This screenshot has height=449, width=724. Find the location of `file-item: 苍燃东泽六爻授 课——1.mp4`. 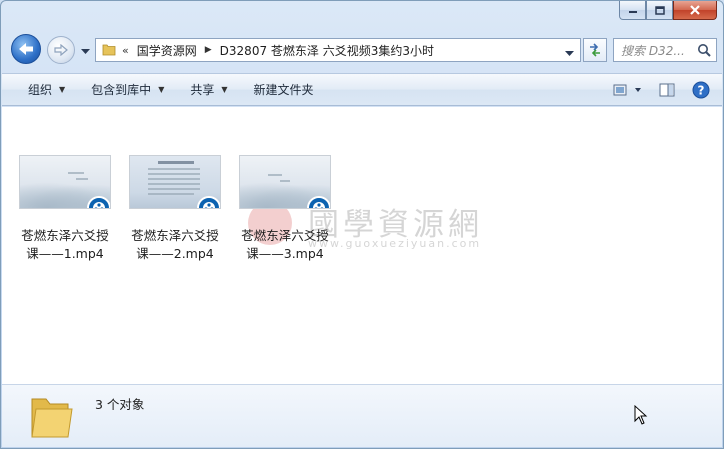

file-item: 苍燃东泽六爻授 课——1.mp4 is located at coordinates (65, 209).